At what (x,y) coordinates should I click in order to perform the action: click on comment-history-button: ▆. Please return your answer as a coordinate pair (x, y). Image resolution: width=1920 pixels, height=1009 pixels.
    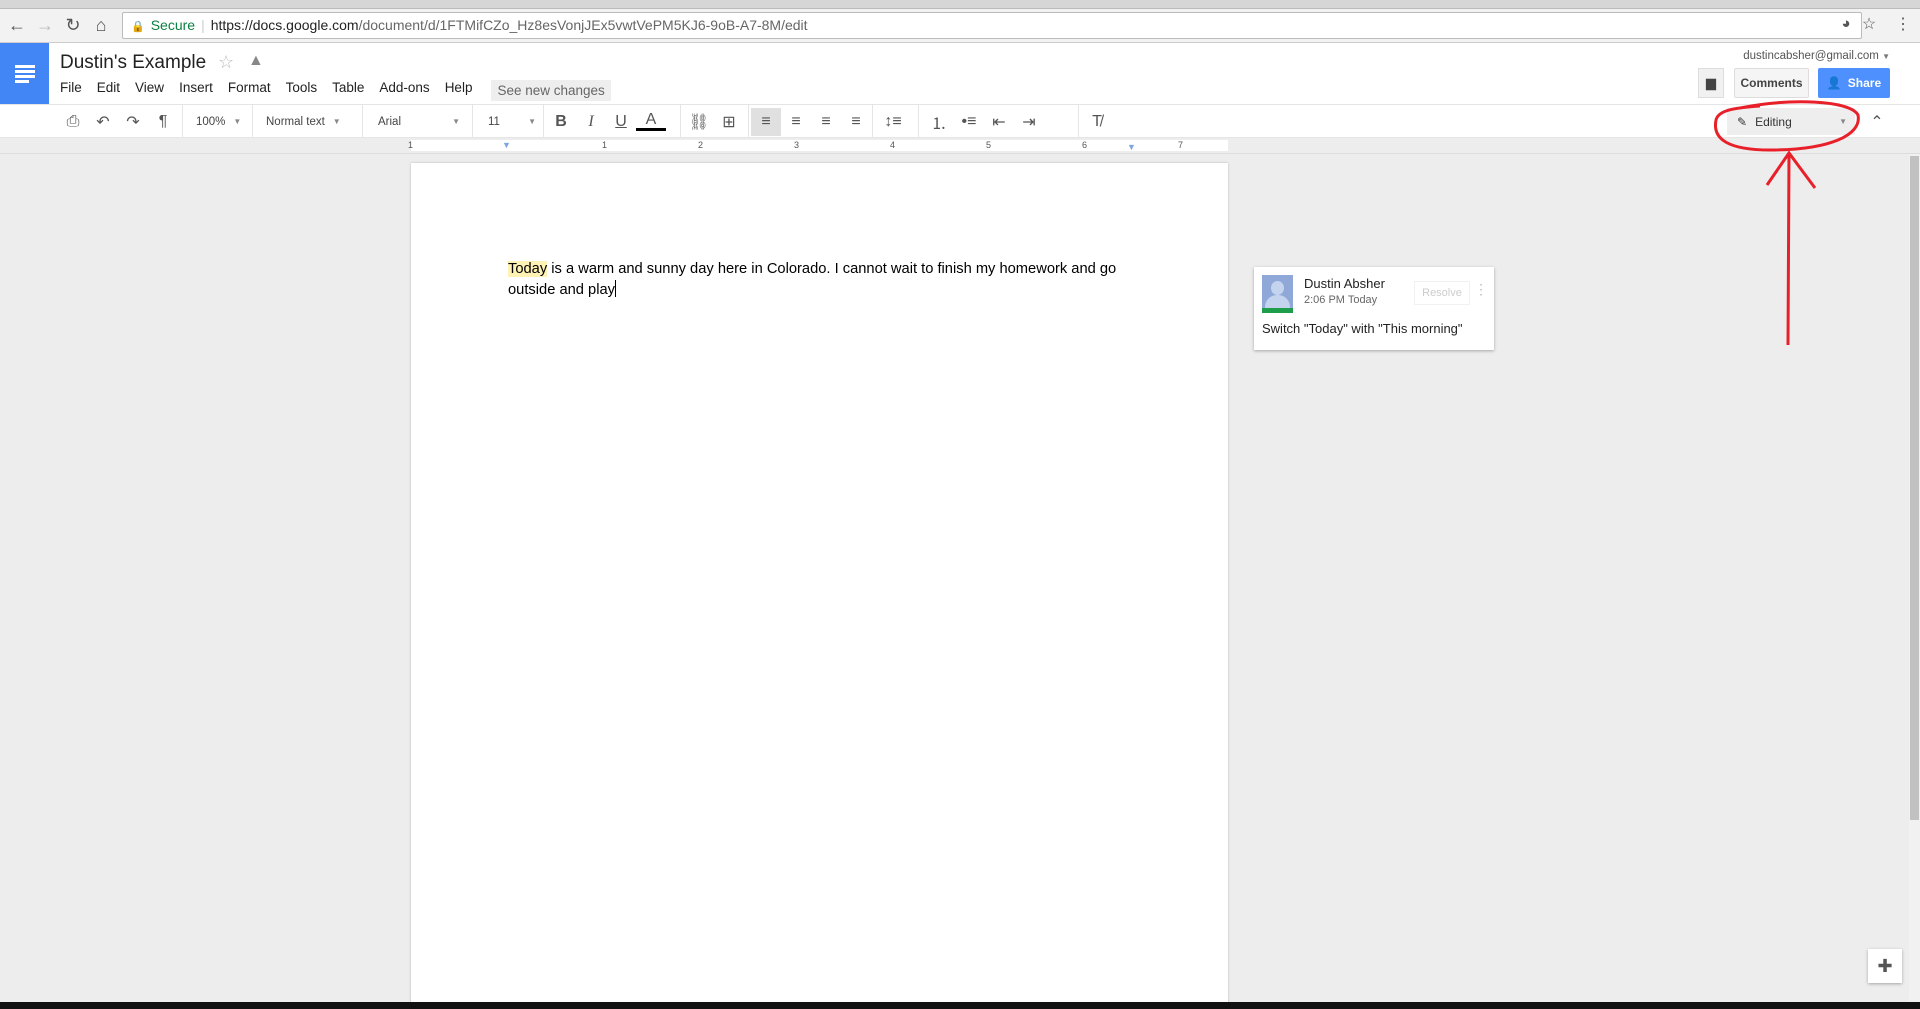
    Looking at the image, I should click on (1711, 83).